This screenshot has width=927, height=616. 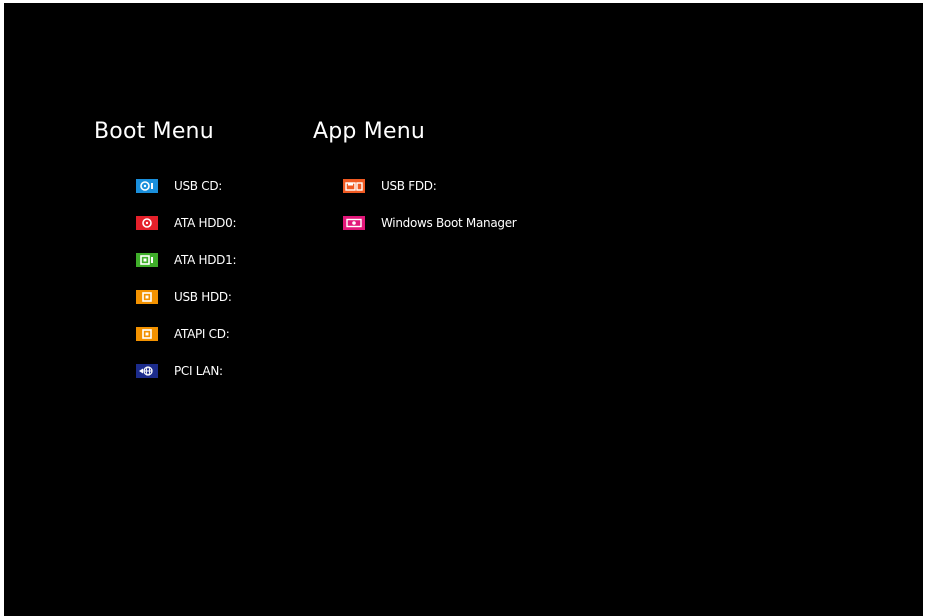 What do you see at coordinates (147, 186) in the screenshot?
I see `usb-cd-icon` at bounding box center [147, 186].